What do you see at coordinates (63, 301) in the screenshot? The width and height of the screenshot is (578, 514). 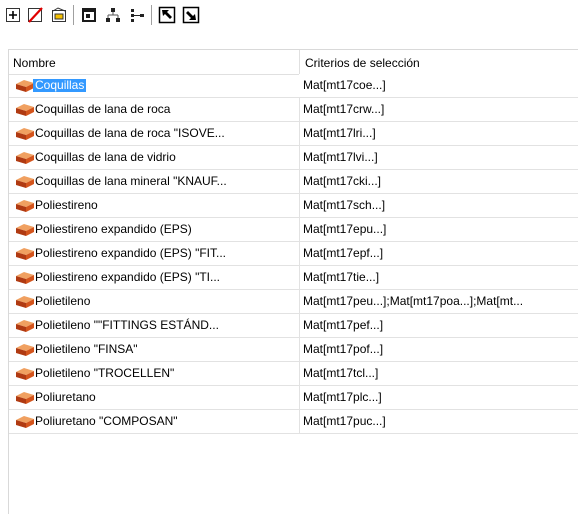 I see `row-name: Polietileno` at bounding box center [63, 301].